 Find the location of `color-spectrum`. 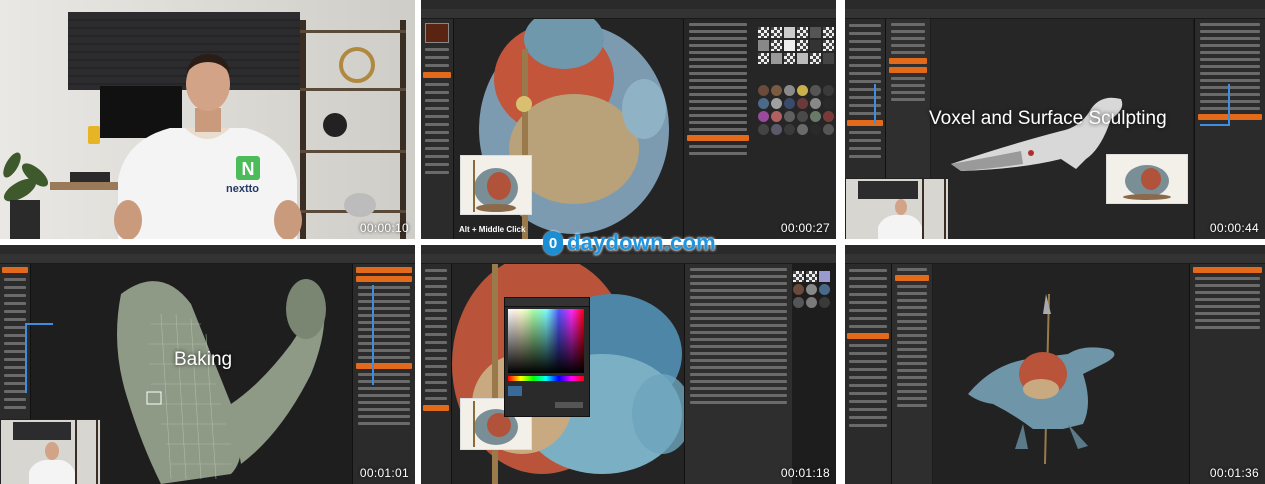

color-spectrum is located at coordinates (546, 341).